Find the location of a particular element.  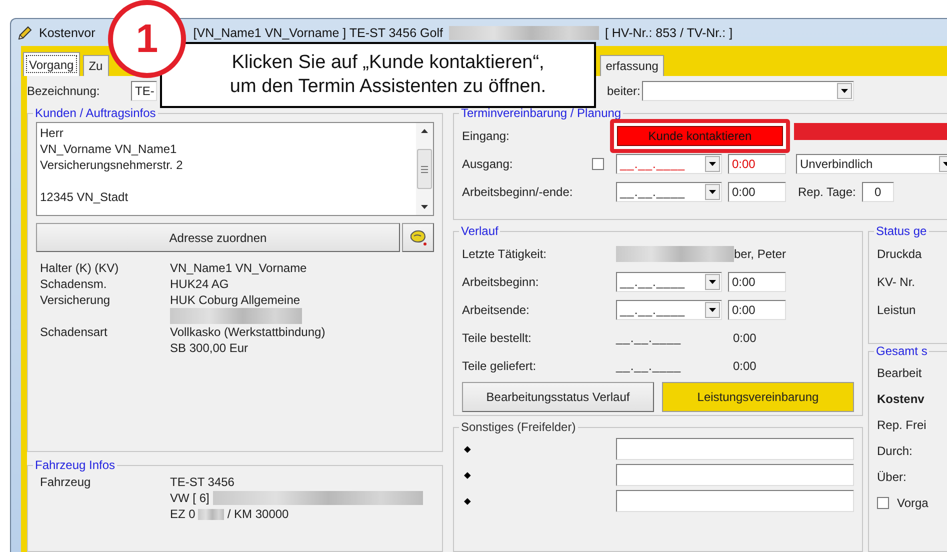

field-label: Bezeichnung: is located at coordinates (64, 91).